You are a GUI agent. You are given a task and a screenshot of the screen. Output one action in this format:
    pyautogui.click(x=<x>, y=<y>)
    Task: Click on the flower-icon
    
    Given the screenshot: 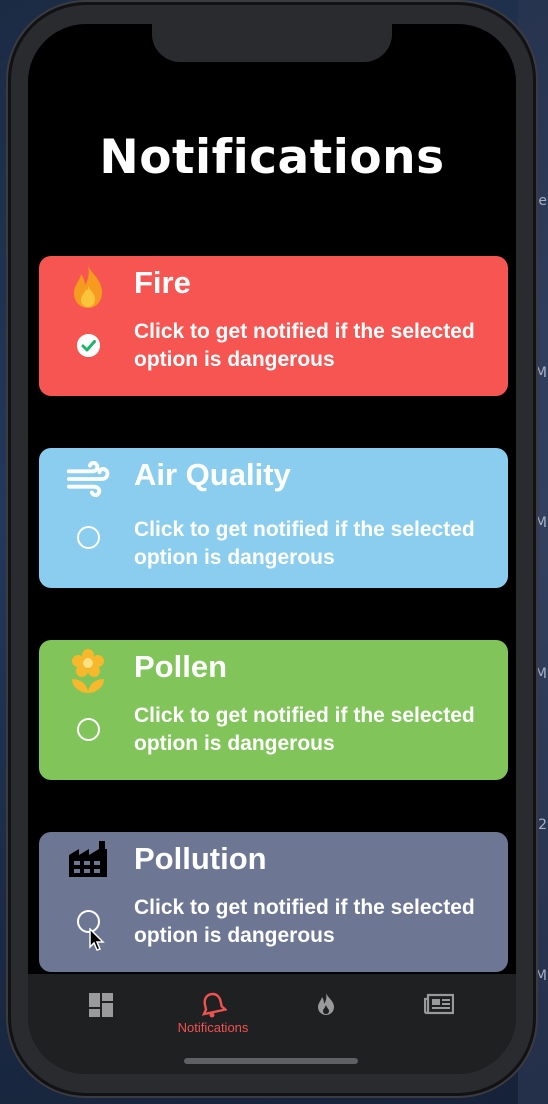 What is the action you would take?
    pyautogui.click(x=88, y=671)
    